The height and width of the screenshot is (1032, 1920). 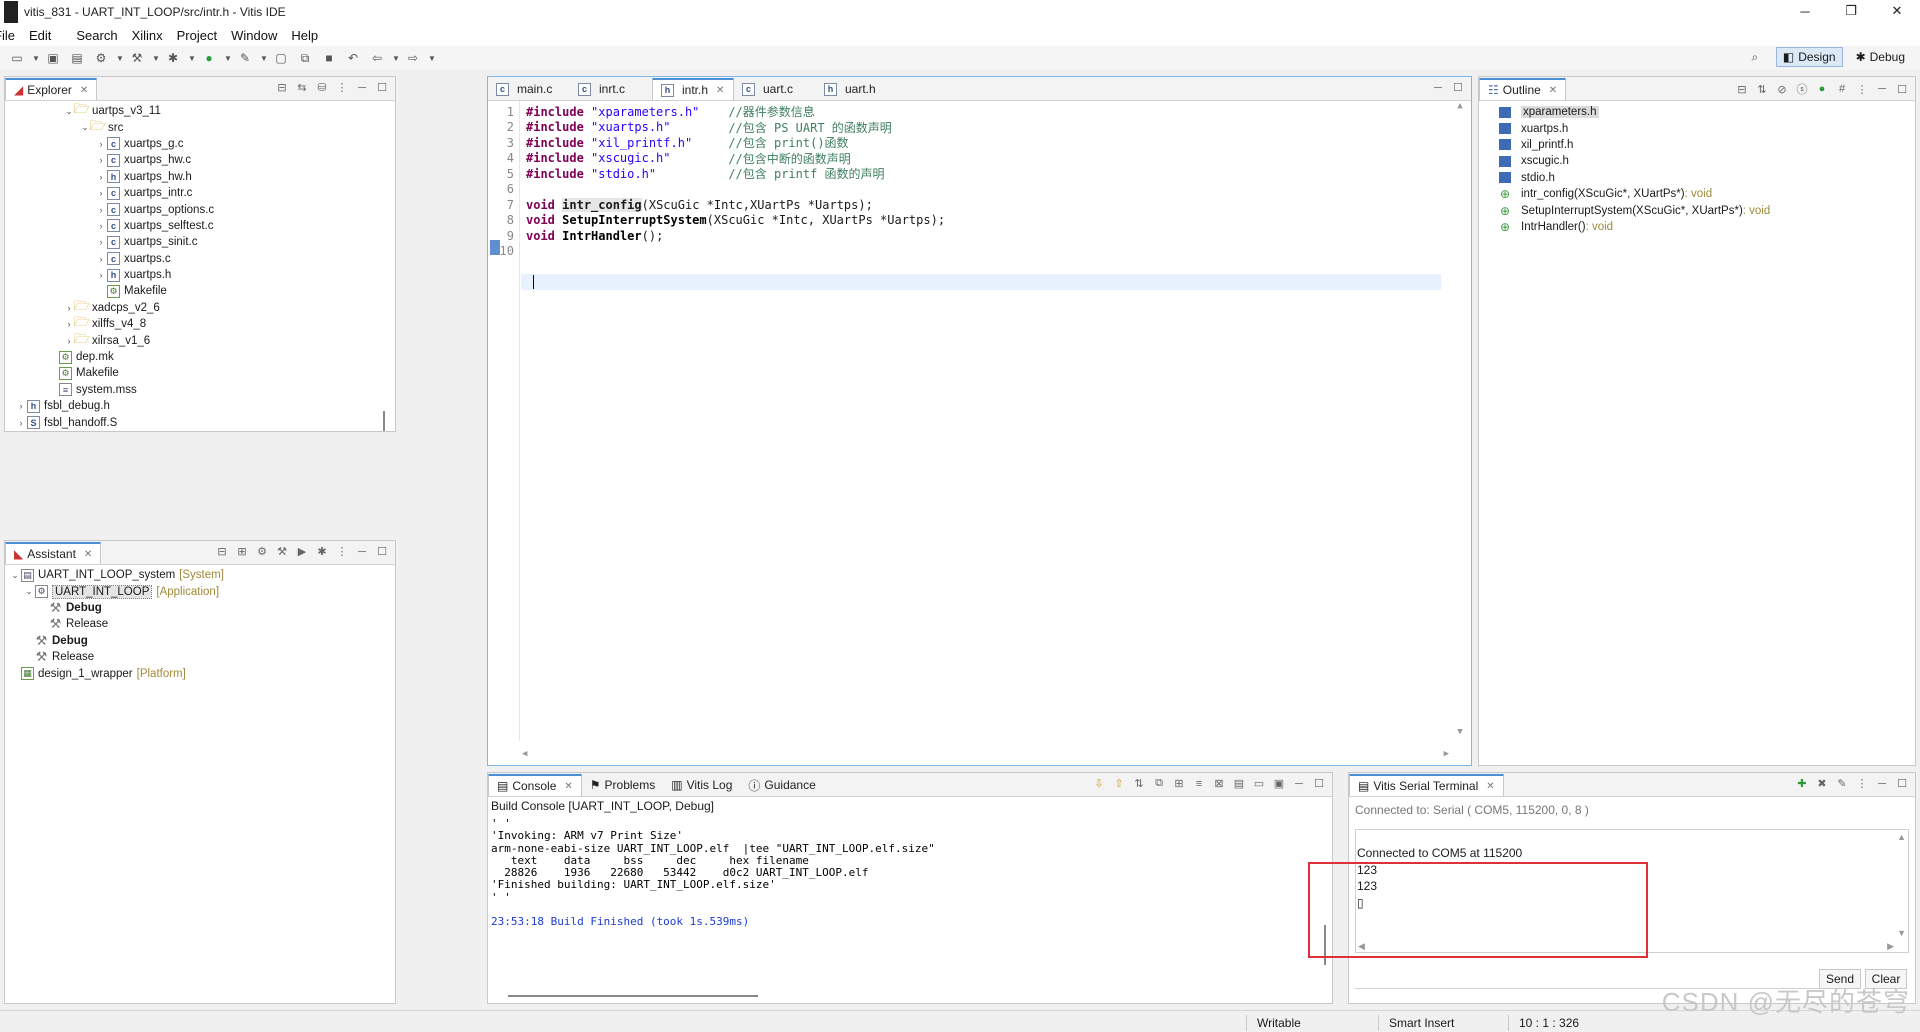 What do you see at coordinates (1762, 89) in the screenshot?
I see `sort-icon: ⇅` at bounding box center [1762, 89].